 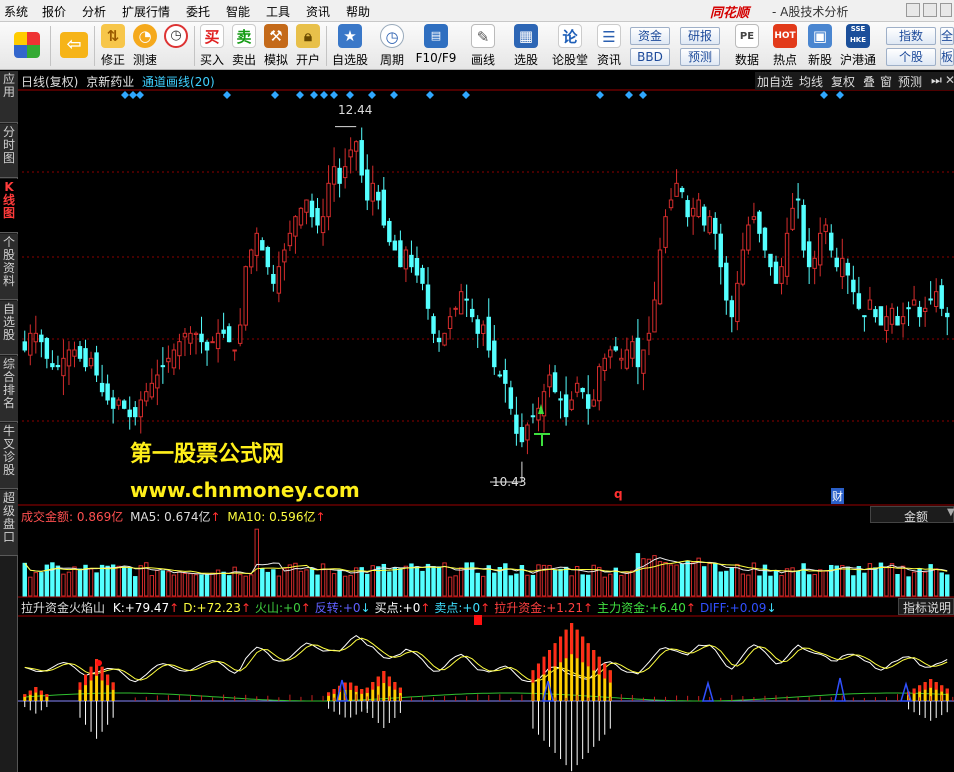 What do you see at coordinates (178, 82) in the screenshot?
I see `indicator-name: 通道画线(20)` at bounding box center [178, 82].